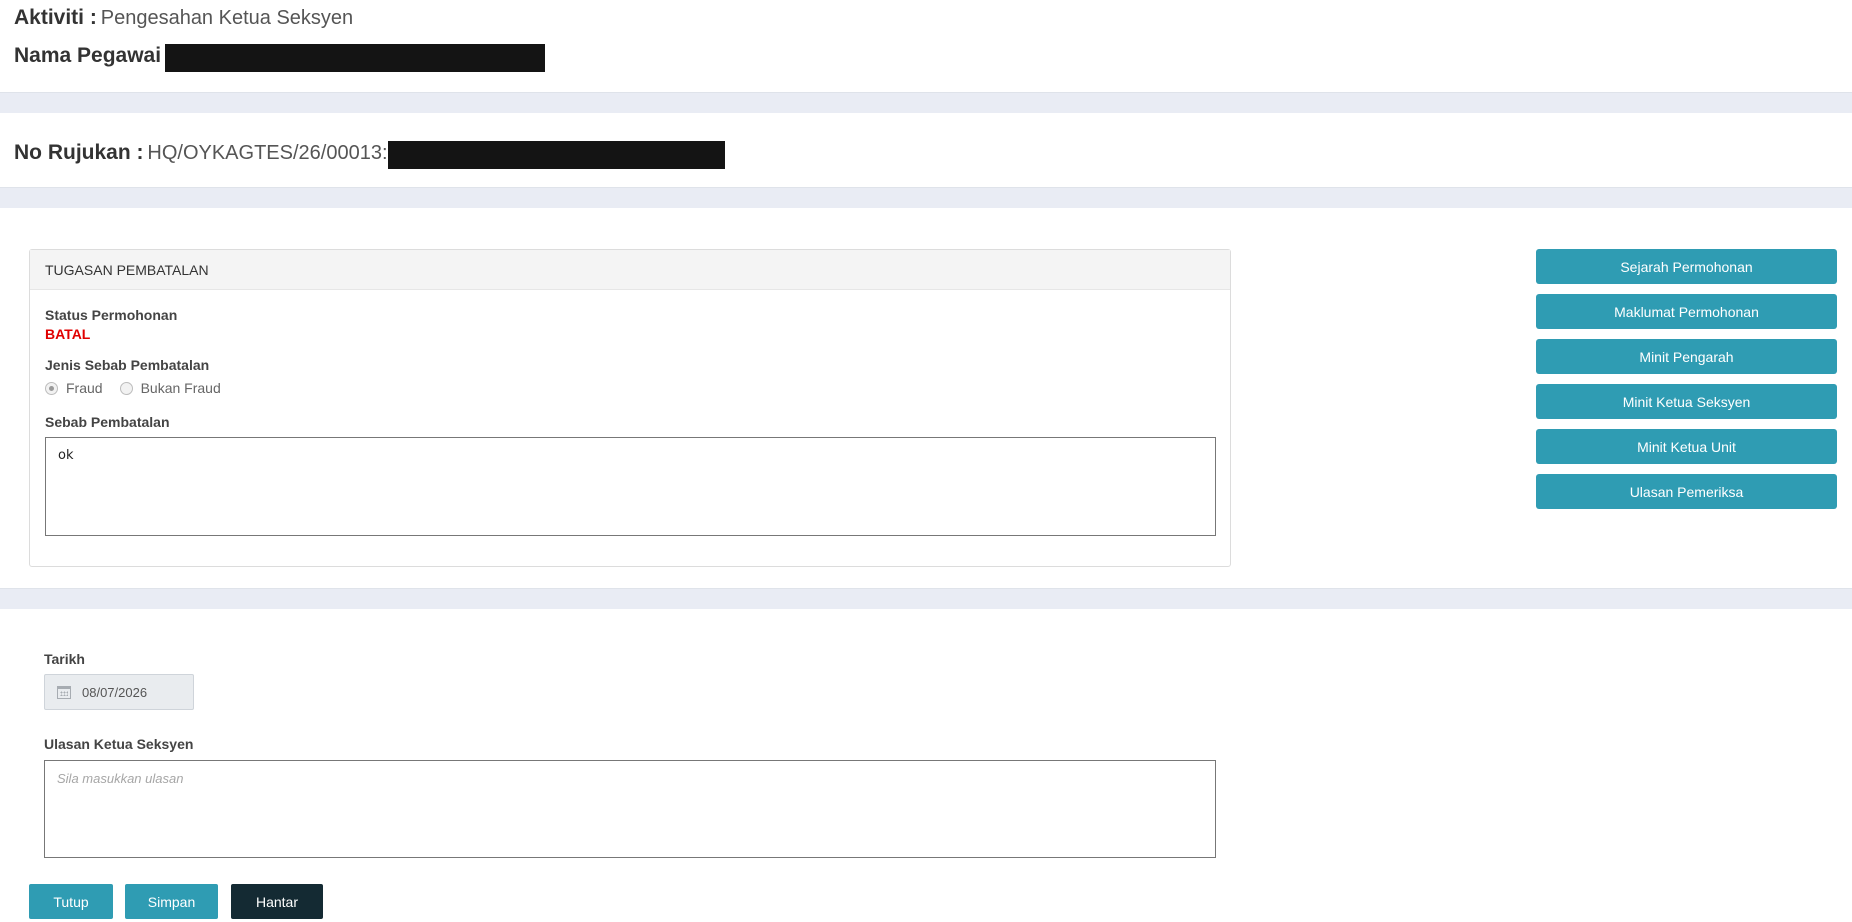  Describe the element at coordinates (277, 901) in the screenshot. I see `hantar-button: Hantar` at that location.